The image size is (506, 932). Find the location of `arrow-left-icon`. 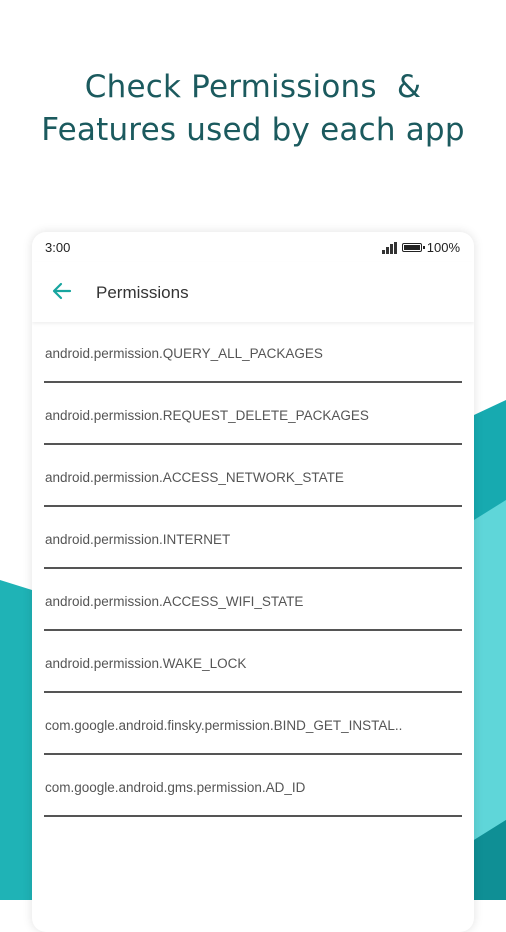

arrow-left-icon is located at coordinates (62, 291).